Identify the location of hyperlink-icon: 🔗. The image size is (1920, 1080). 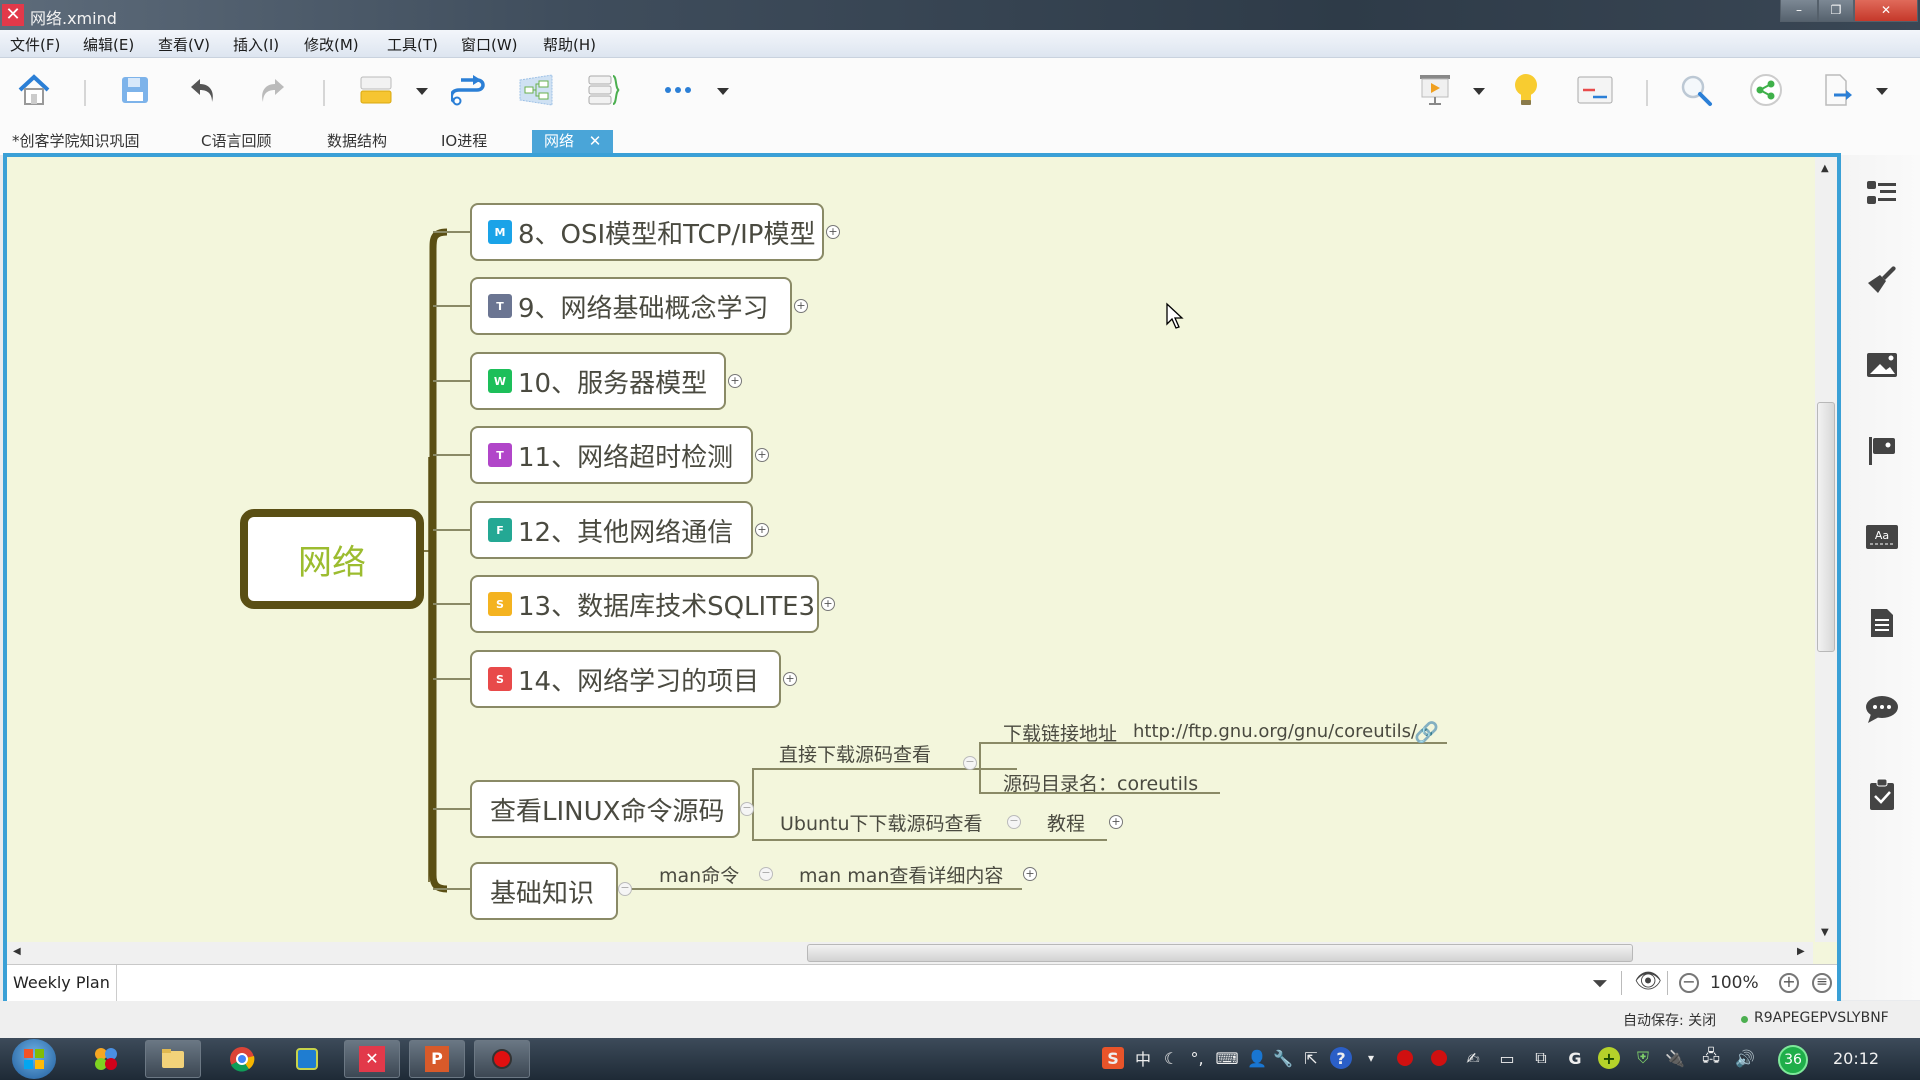
(1426, 732).